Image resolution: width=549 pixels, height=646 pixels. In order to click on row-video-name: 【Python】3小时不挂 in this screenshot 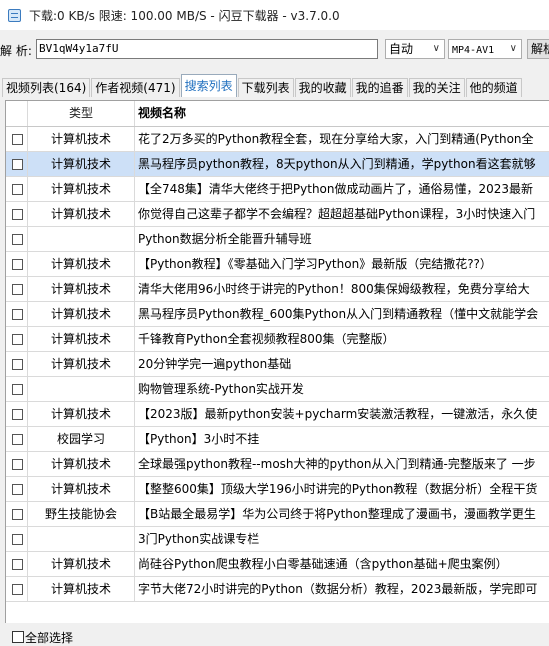, I will do `click(199, 439)`.